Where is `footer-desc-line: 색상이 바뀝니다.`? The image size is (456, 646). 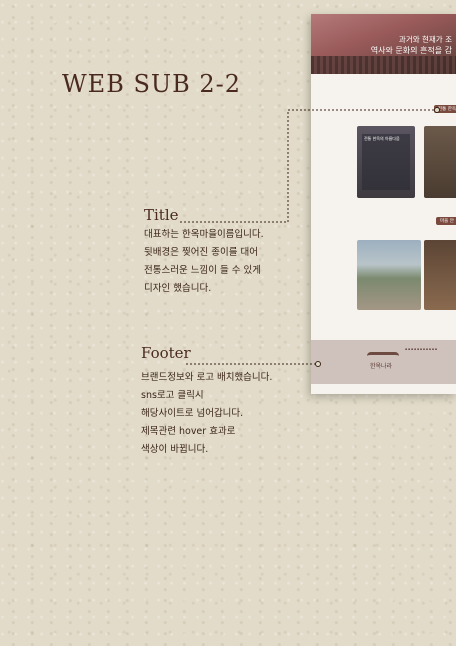 footer-desc-line: 색상이 바뀝니다. is located at coordinates (175, 449).